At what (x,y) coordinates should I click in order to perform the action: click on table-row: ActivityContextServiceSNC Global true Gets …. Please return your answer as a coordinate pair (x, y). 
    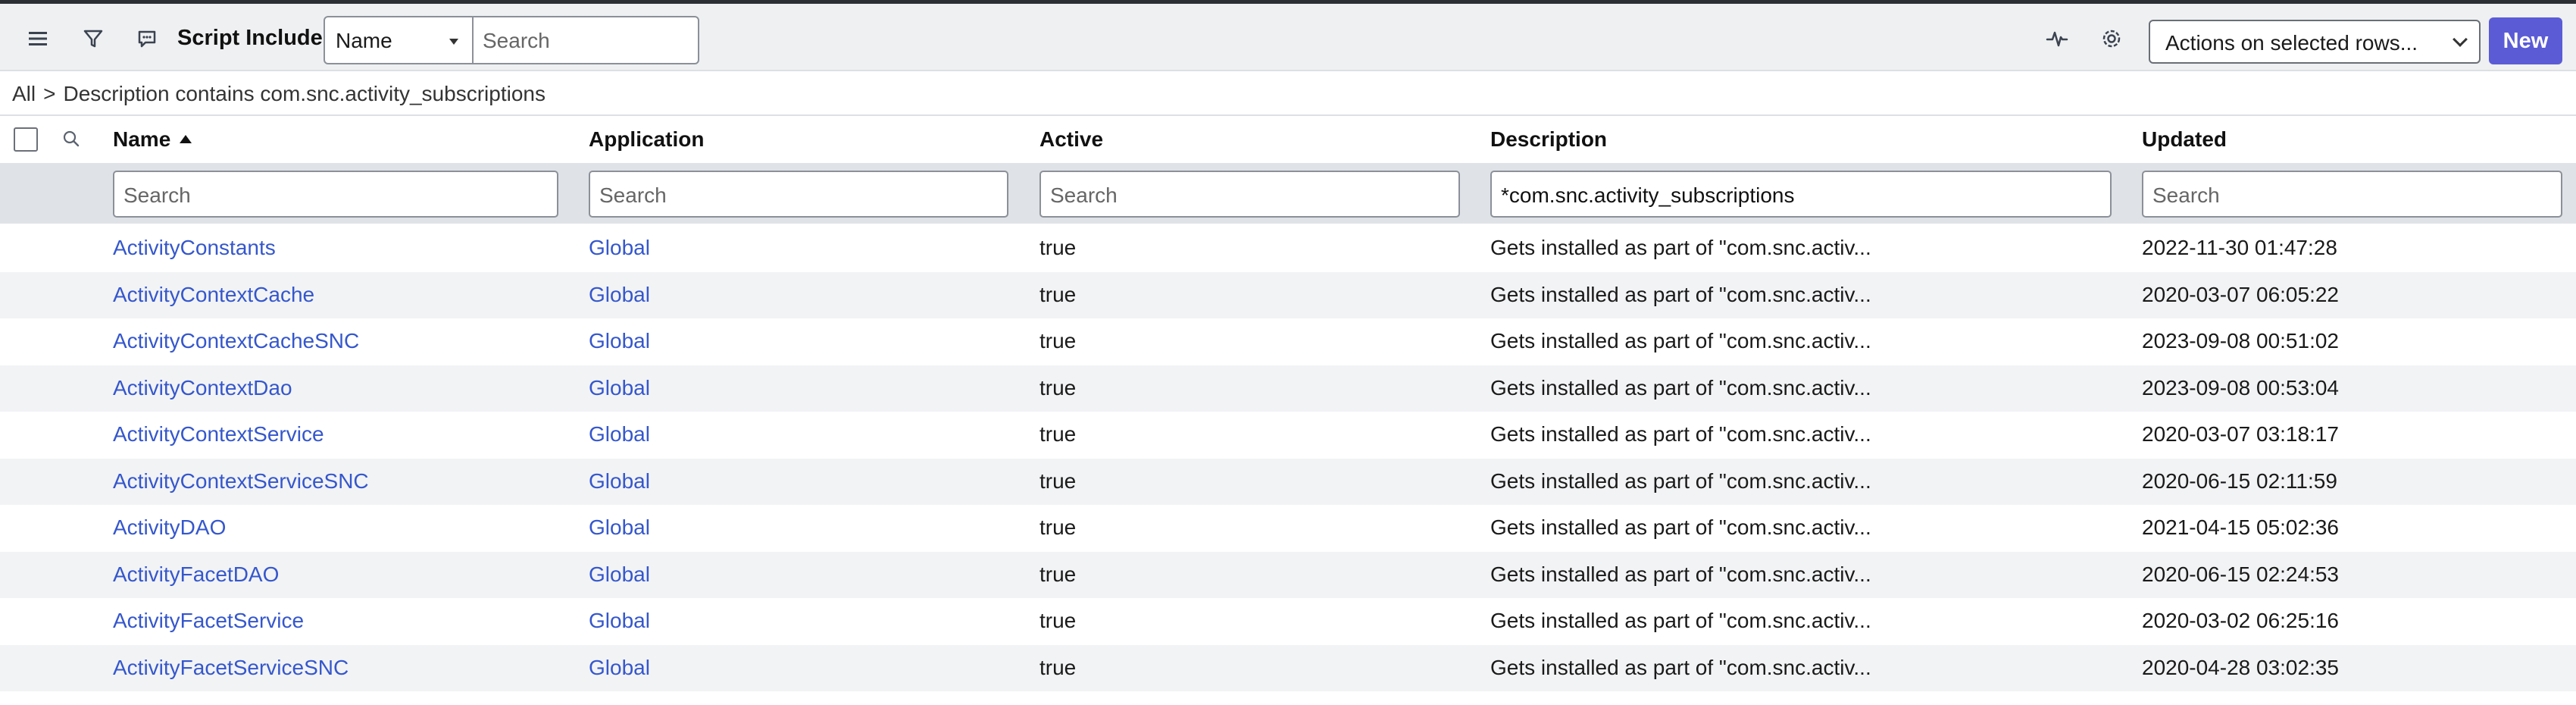
    Looking at the image, I should click on (1288, 481).